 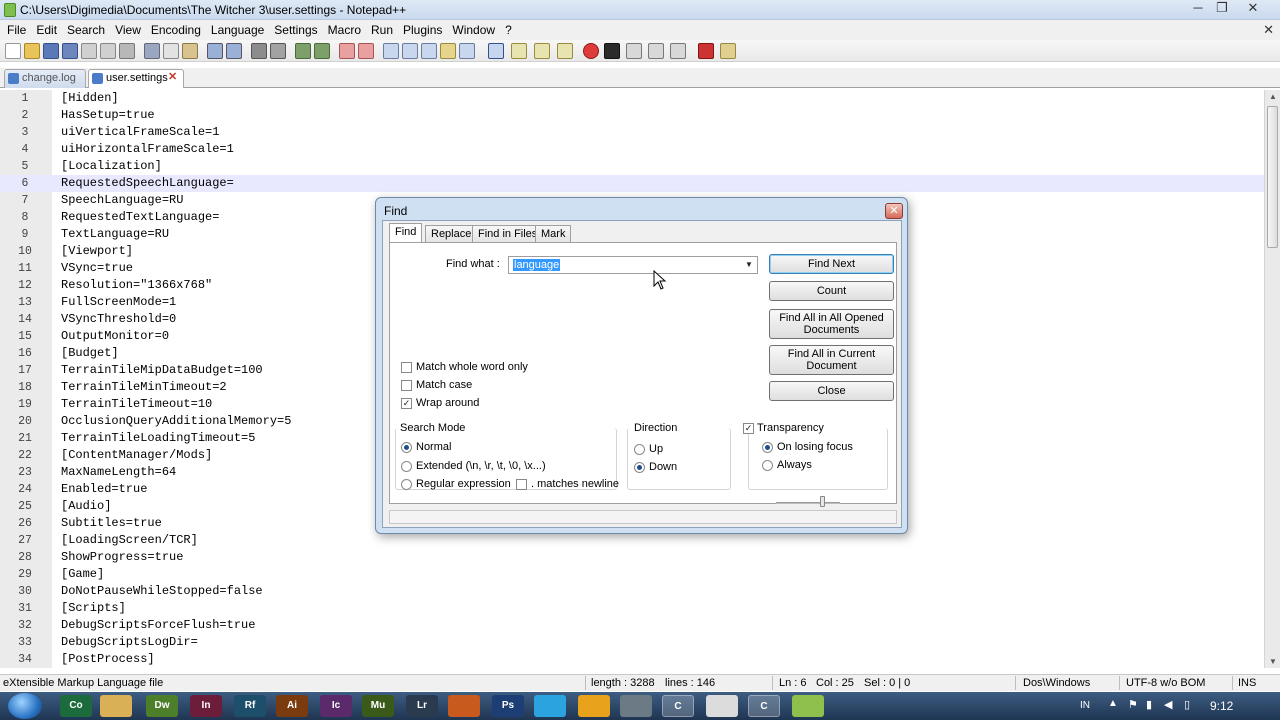 I want to click on find-all-current-button: Find All in Current Document, so click(x=831, y=360).